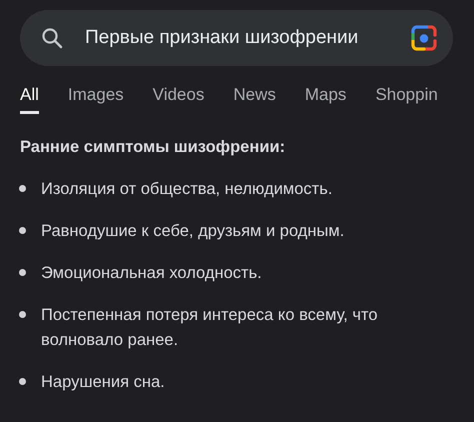 The image size is (474, 422). I want to click on search-bar: Первые признаки шизофрении, so click(236, 38).